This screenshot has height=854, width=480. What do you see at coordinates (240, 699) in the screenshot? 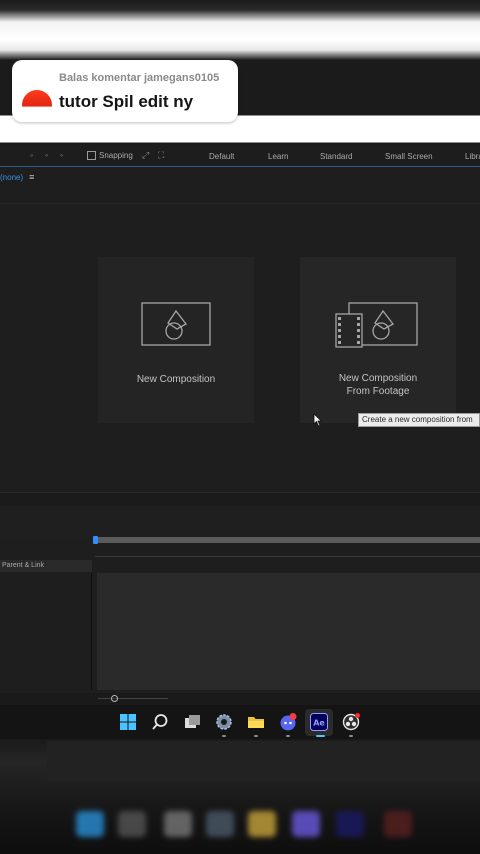
I see `timeline-zoom-bar` at bounding box center [240, 699].